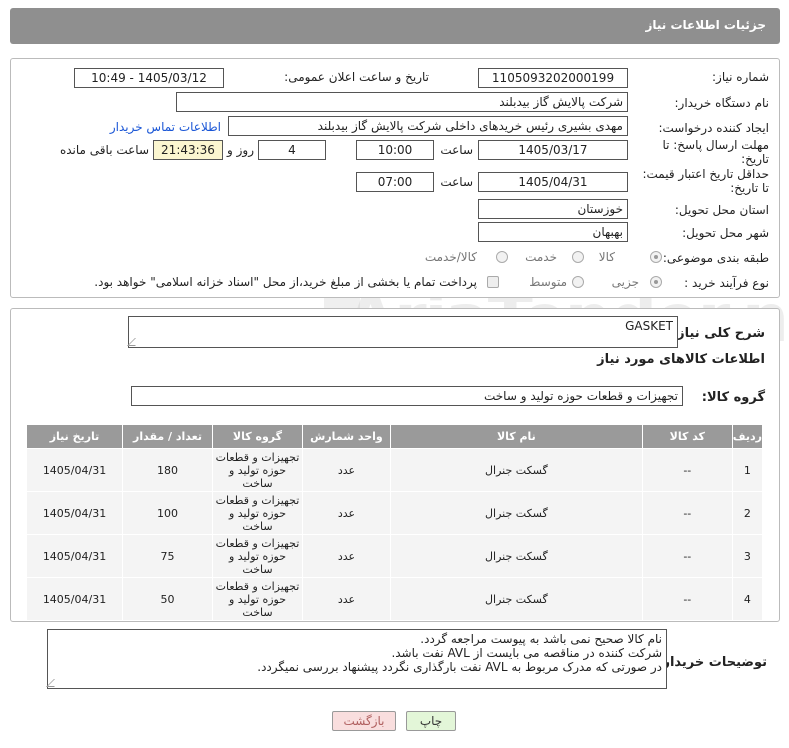 This screenshot has width=789, height=748. I want to click on treasury-checkbox, so click(493, 282).